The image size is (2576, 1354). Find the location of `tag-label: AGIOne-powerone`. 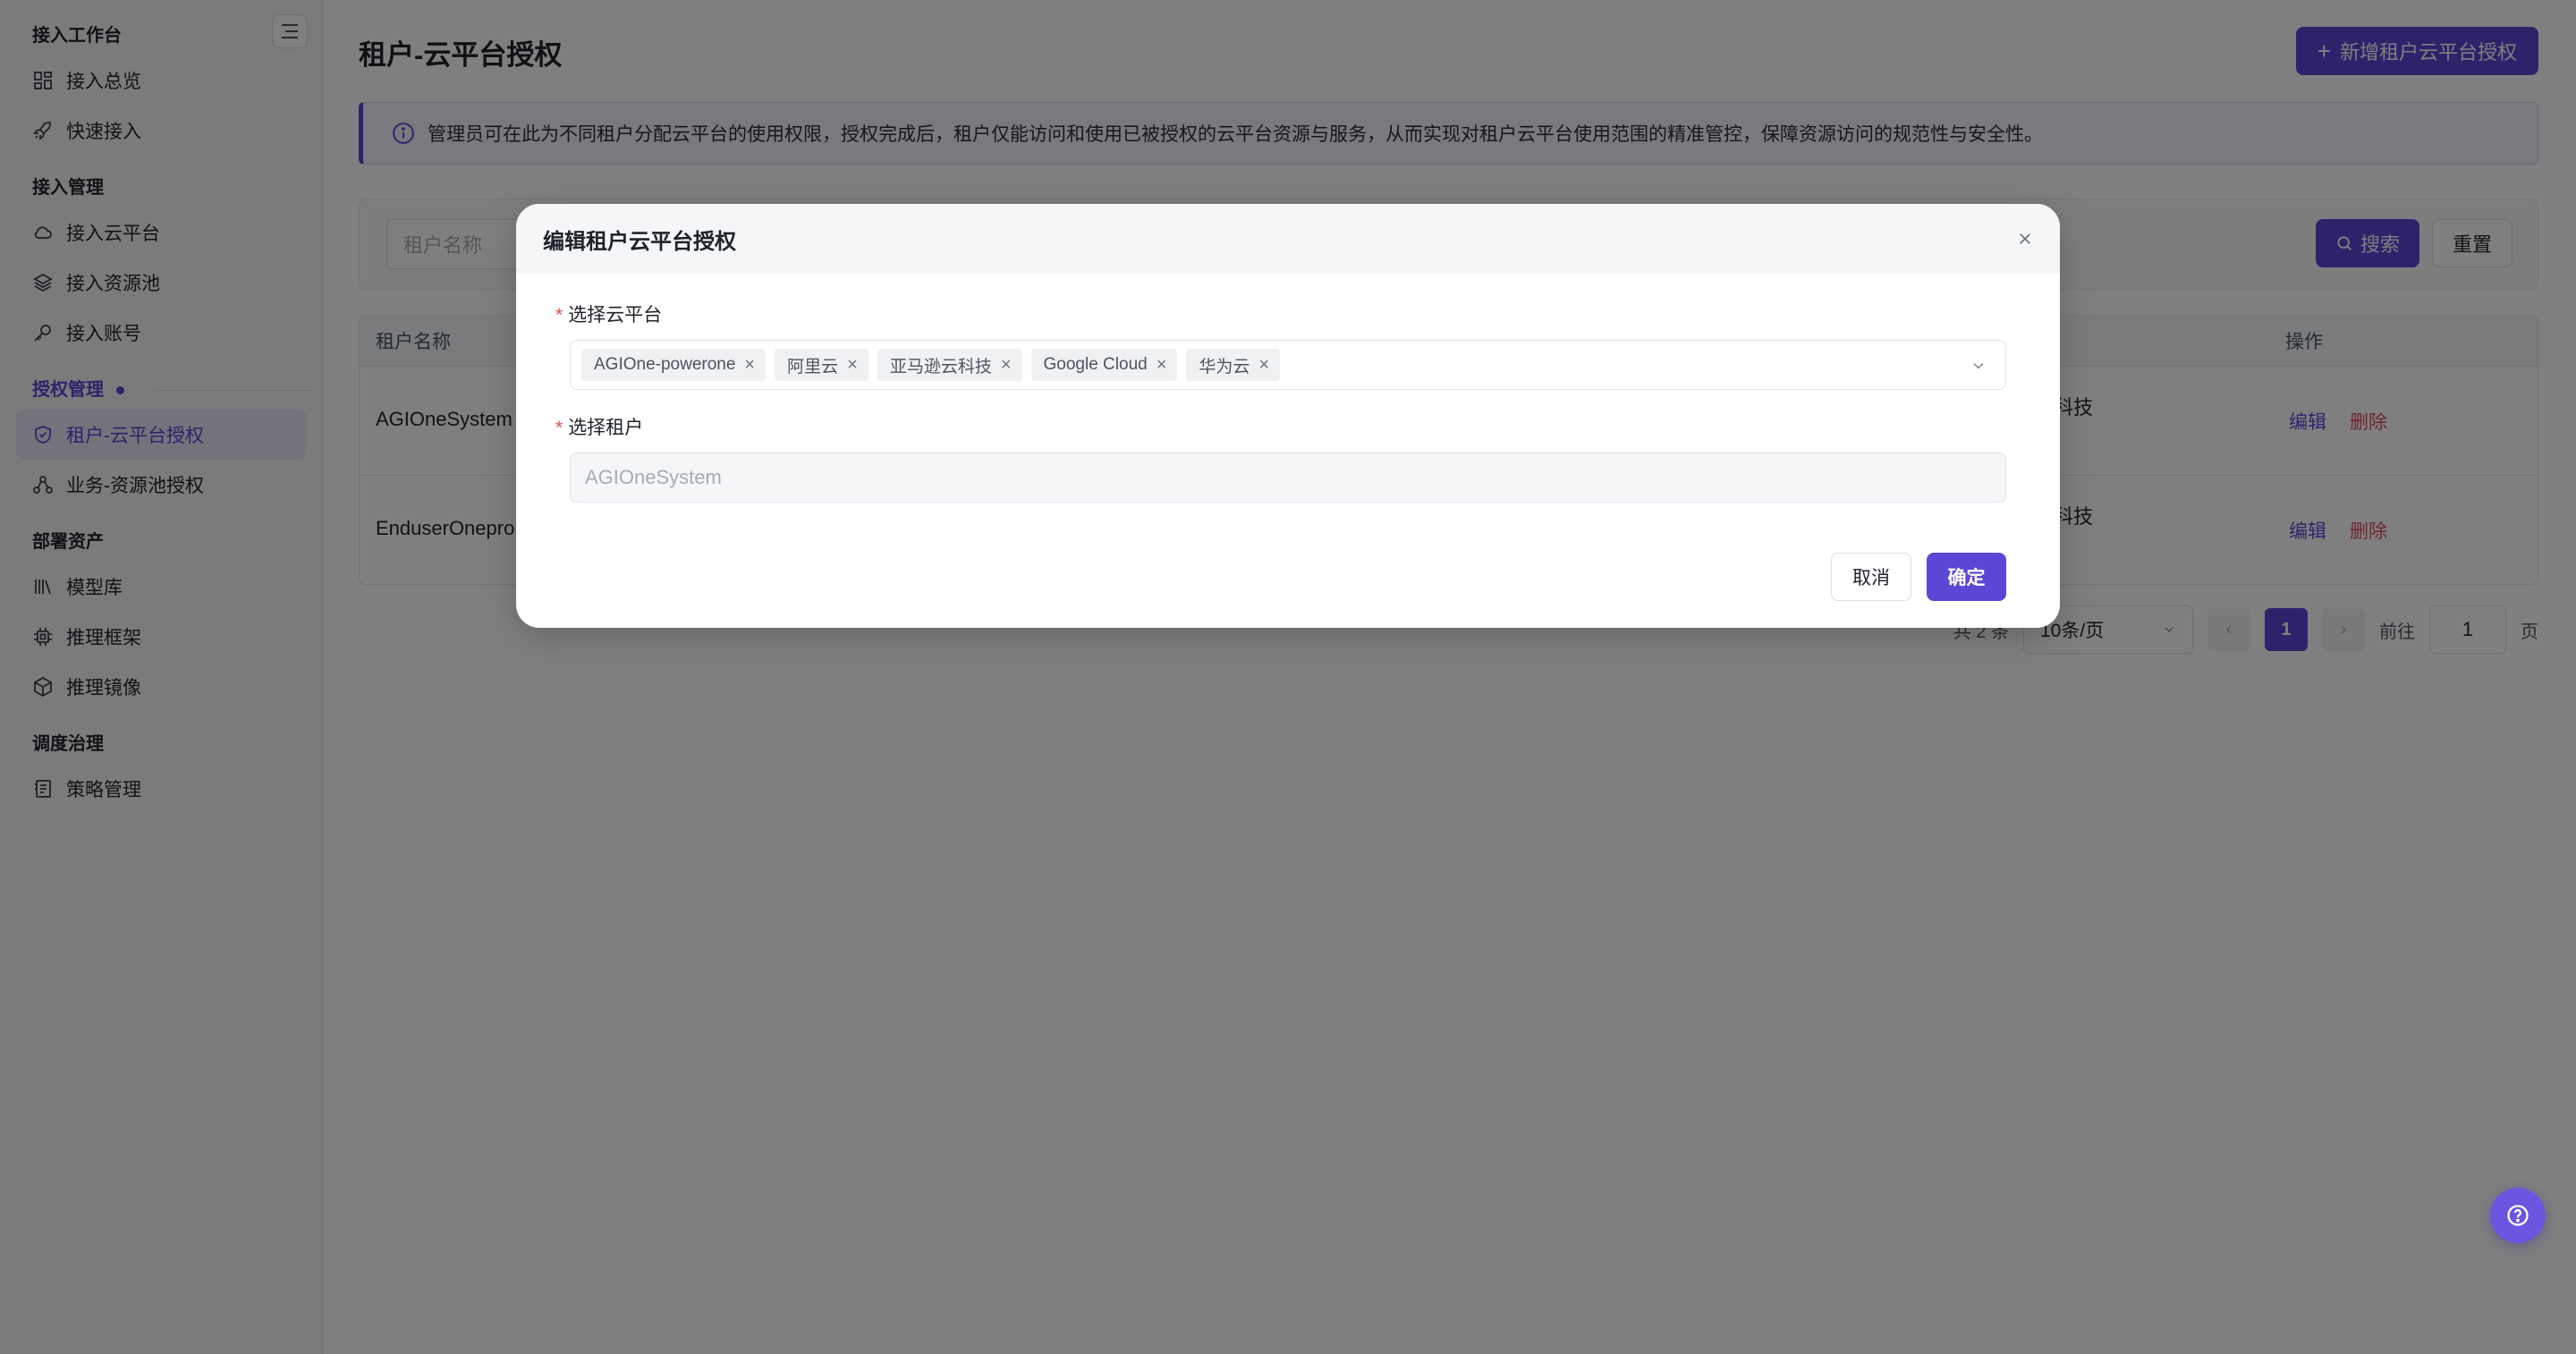

tag-label: AGIOne-powerone is located at coordinates (665, 364).